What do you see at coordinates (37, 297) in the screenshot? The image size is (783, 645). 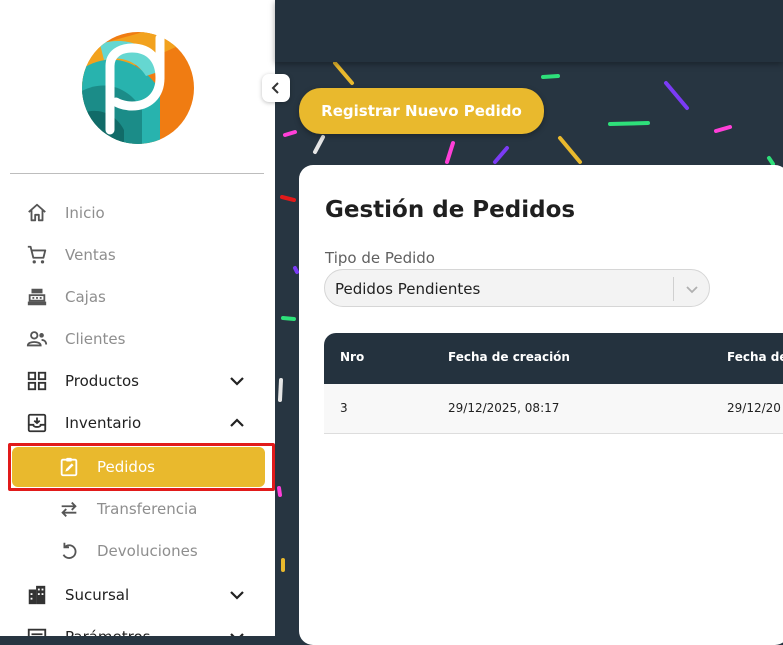 I see `cash-register-icon` at bounding box center [37, 297].